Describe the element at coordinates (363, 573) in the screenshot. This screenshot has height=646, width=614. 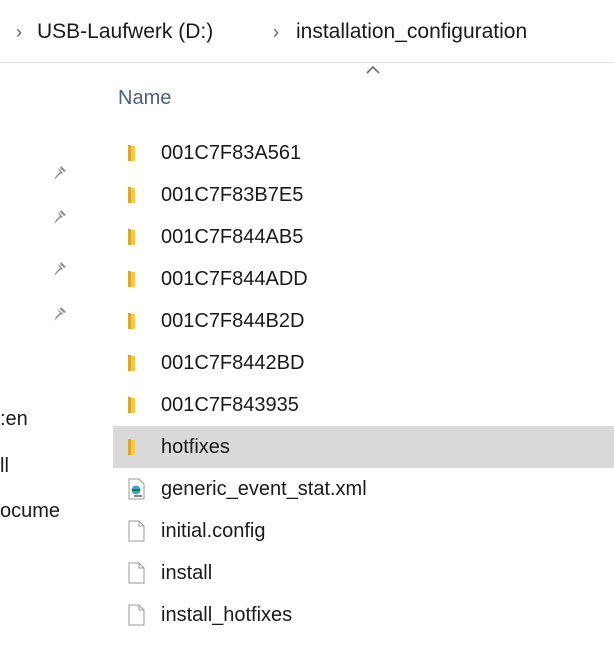
I see `list-item: install` at that location.